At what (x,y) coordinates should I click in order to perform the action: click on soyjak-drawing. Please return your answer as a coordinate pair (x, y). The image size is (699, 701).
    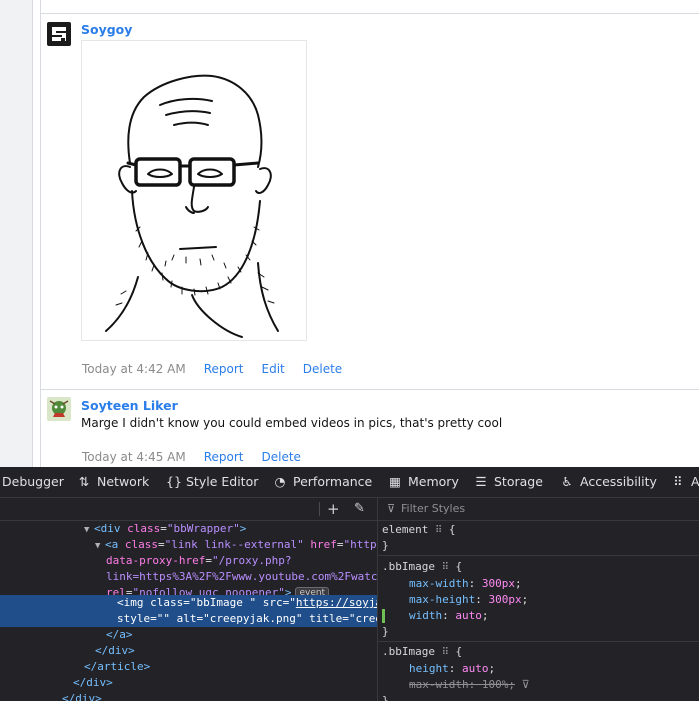
    Looking at the image, I should click on (192, 206).